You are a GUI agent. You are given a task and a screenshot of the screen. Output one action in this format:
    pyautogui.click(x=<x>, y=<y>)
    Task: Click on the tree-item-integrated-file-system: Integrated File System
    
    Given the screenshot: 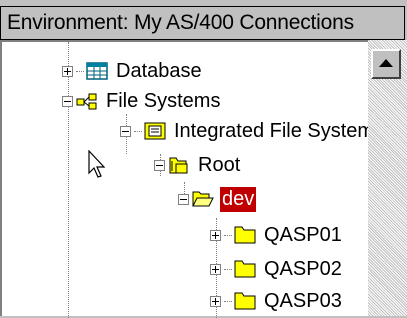 What is the action you would take?
    pyautogui.click(x=248, y=131)
    